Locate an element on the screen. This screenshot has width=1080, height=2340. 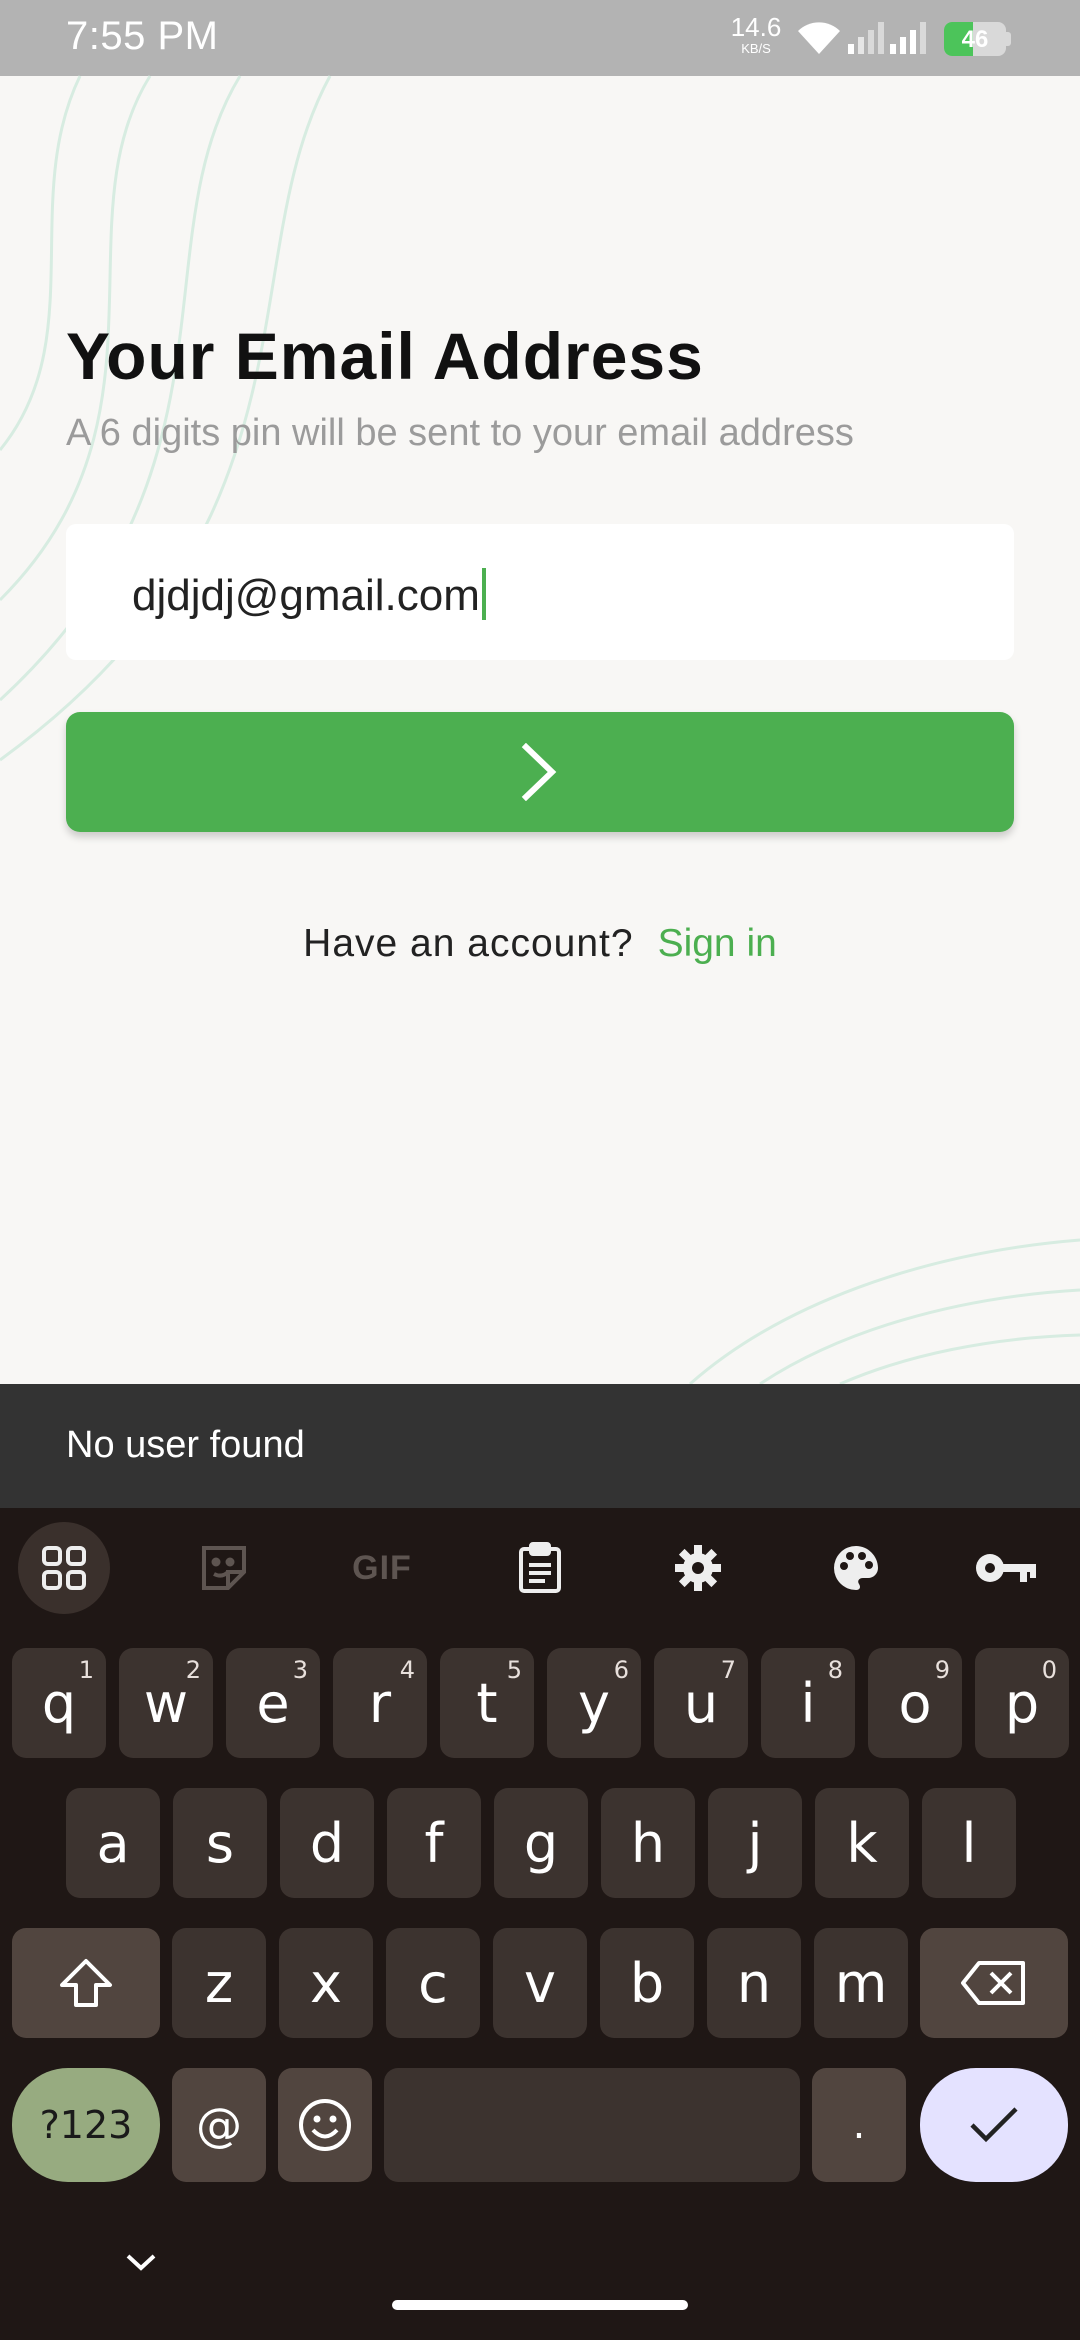
key-hint: 8 is located at coordinates (835, 1670).